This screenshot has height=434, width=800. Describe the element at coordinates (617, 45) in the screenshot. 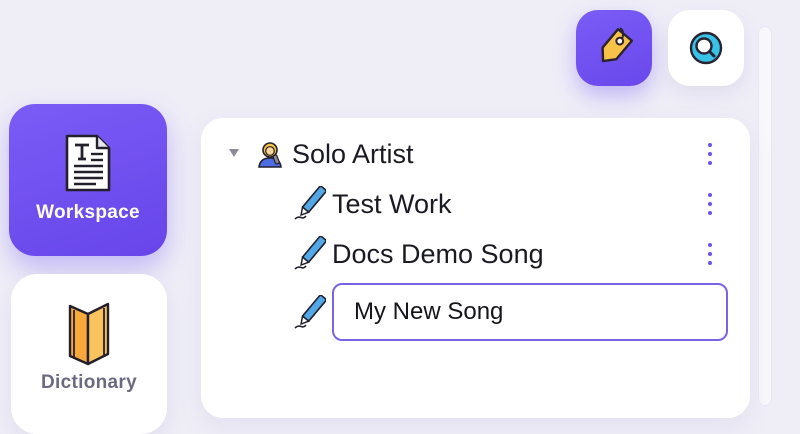

I see `tag-icon` at that location.